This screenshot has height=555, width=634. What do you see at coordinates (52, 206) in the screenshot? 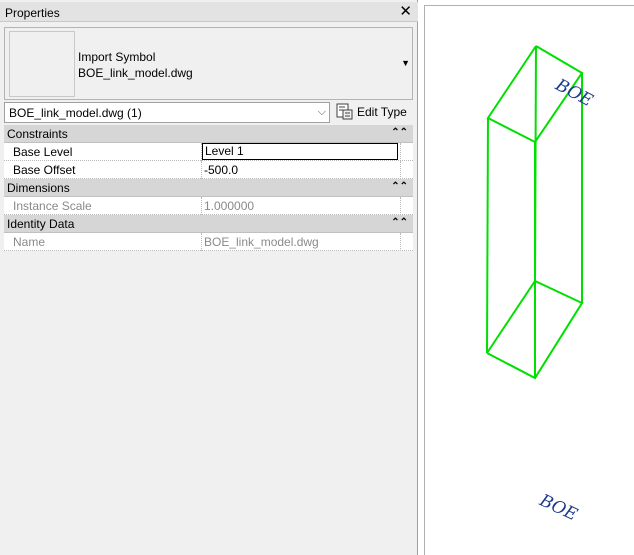
I see `property-label: Instance Scale` at bounding box center [52, 206].